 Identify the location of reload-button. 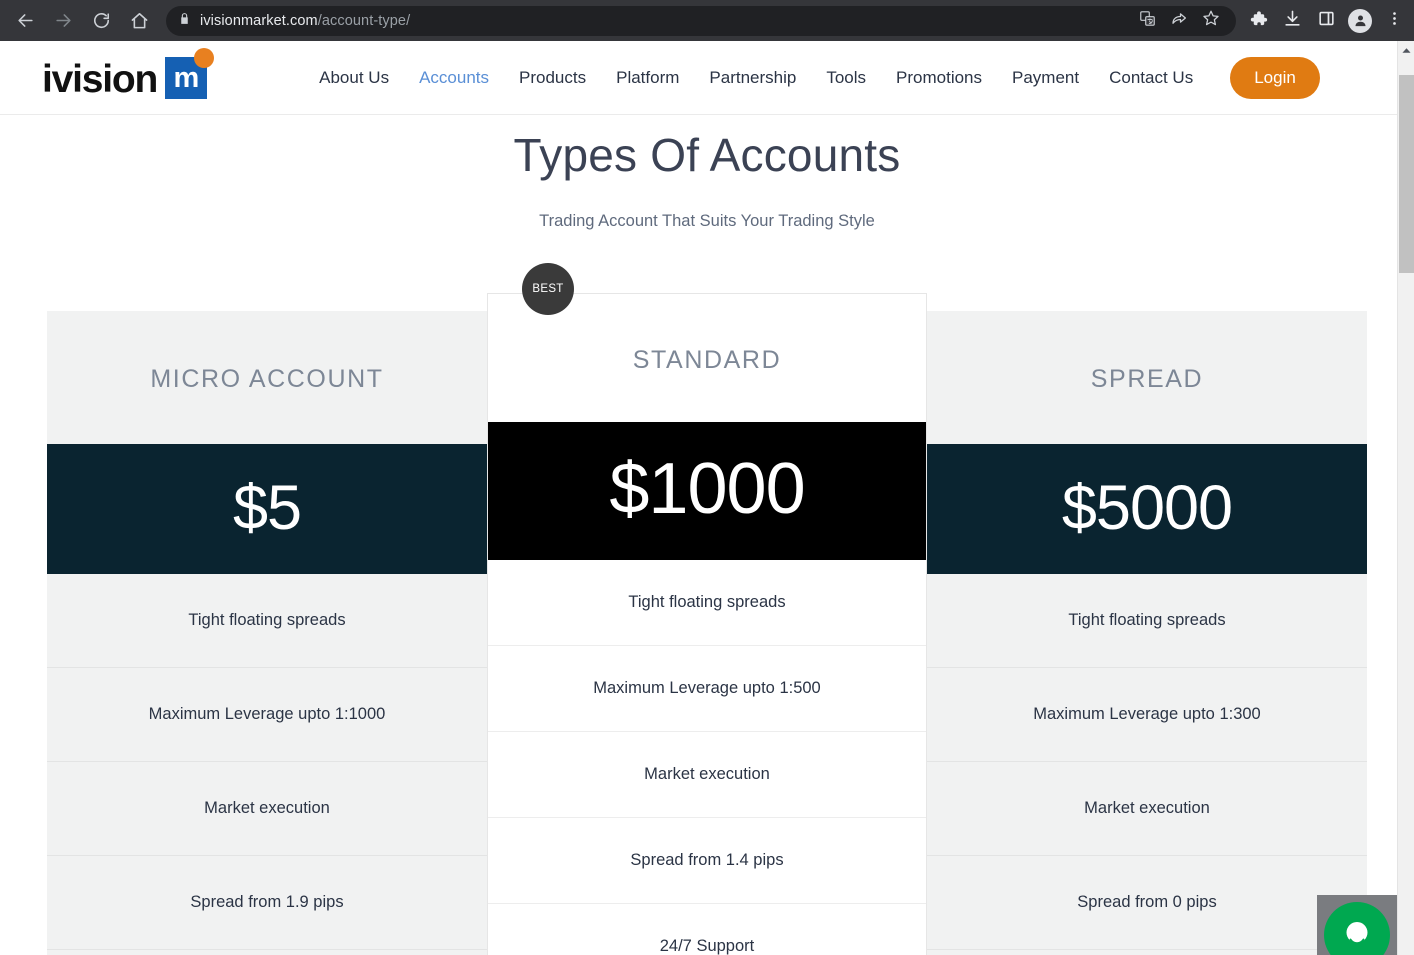
(101, 21).